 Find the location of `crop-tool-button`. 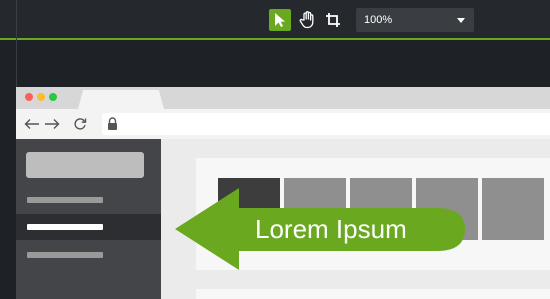

crop-tool-button is located at coordinates (333, 20).